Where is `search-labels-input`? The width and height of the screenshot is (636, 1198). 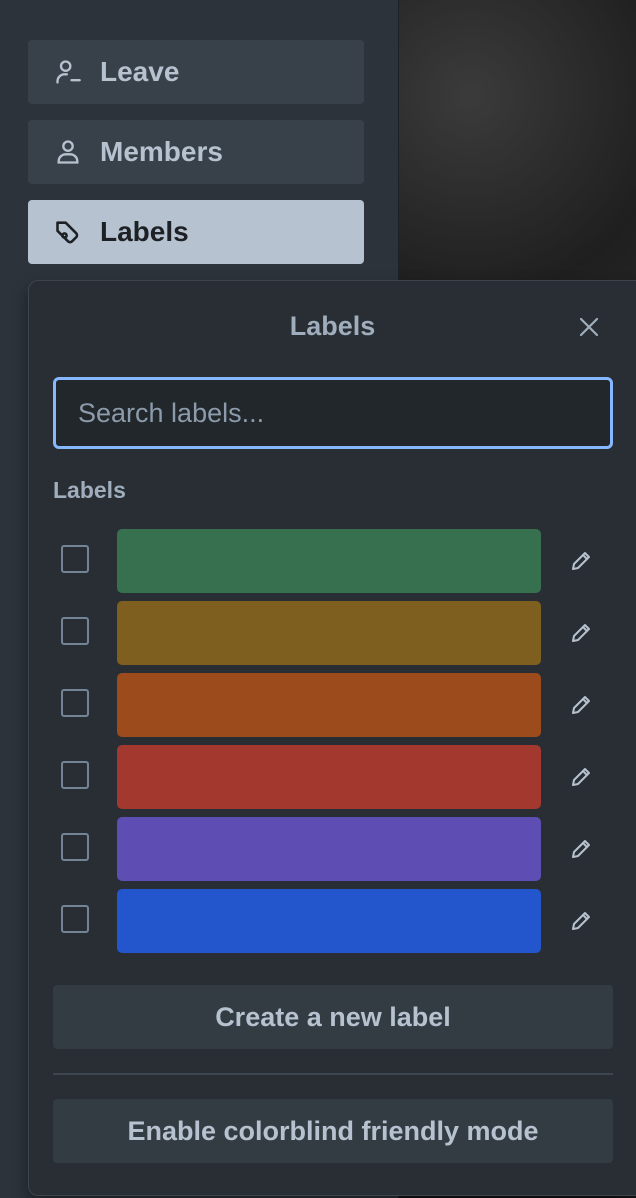
search-labels-input is located at coordinates (333, 413).